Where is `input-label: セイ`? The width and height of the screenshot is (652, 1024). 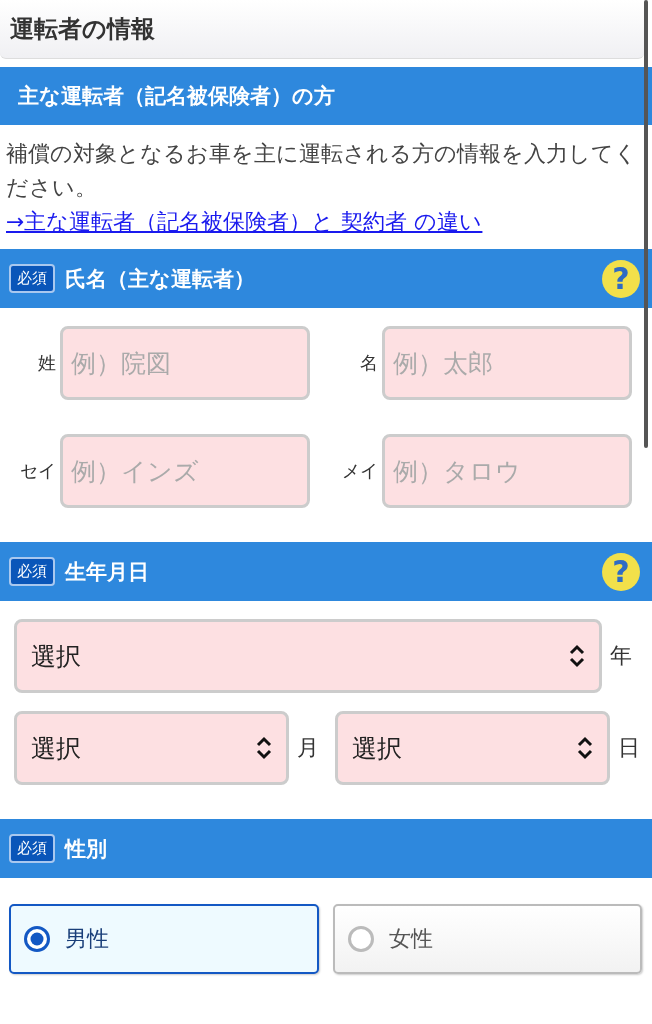
input-label: セイ is located at coordinates (37, 471).